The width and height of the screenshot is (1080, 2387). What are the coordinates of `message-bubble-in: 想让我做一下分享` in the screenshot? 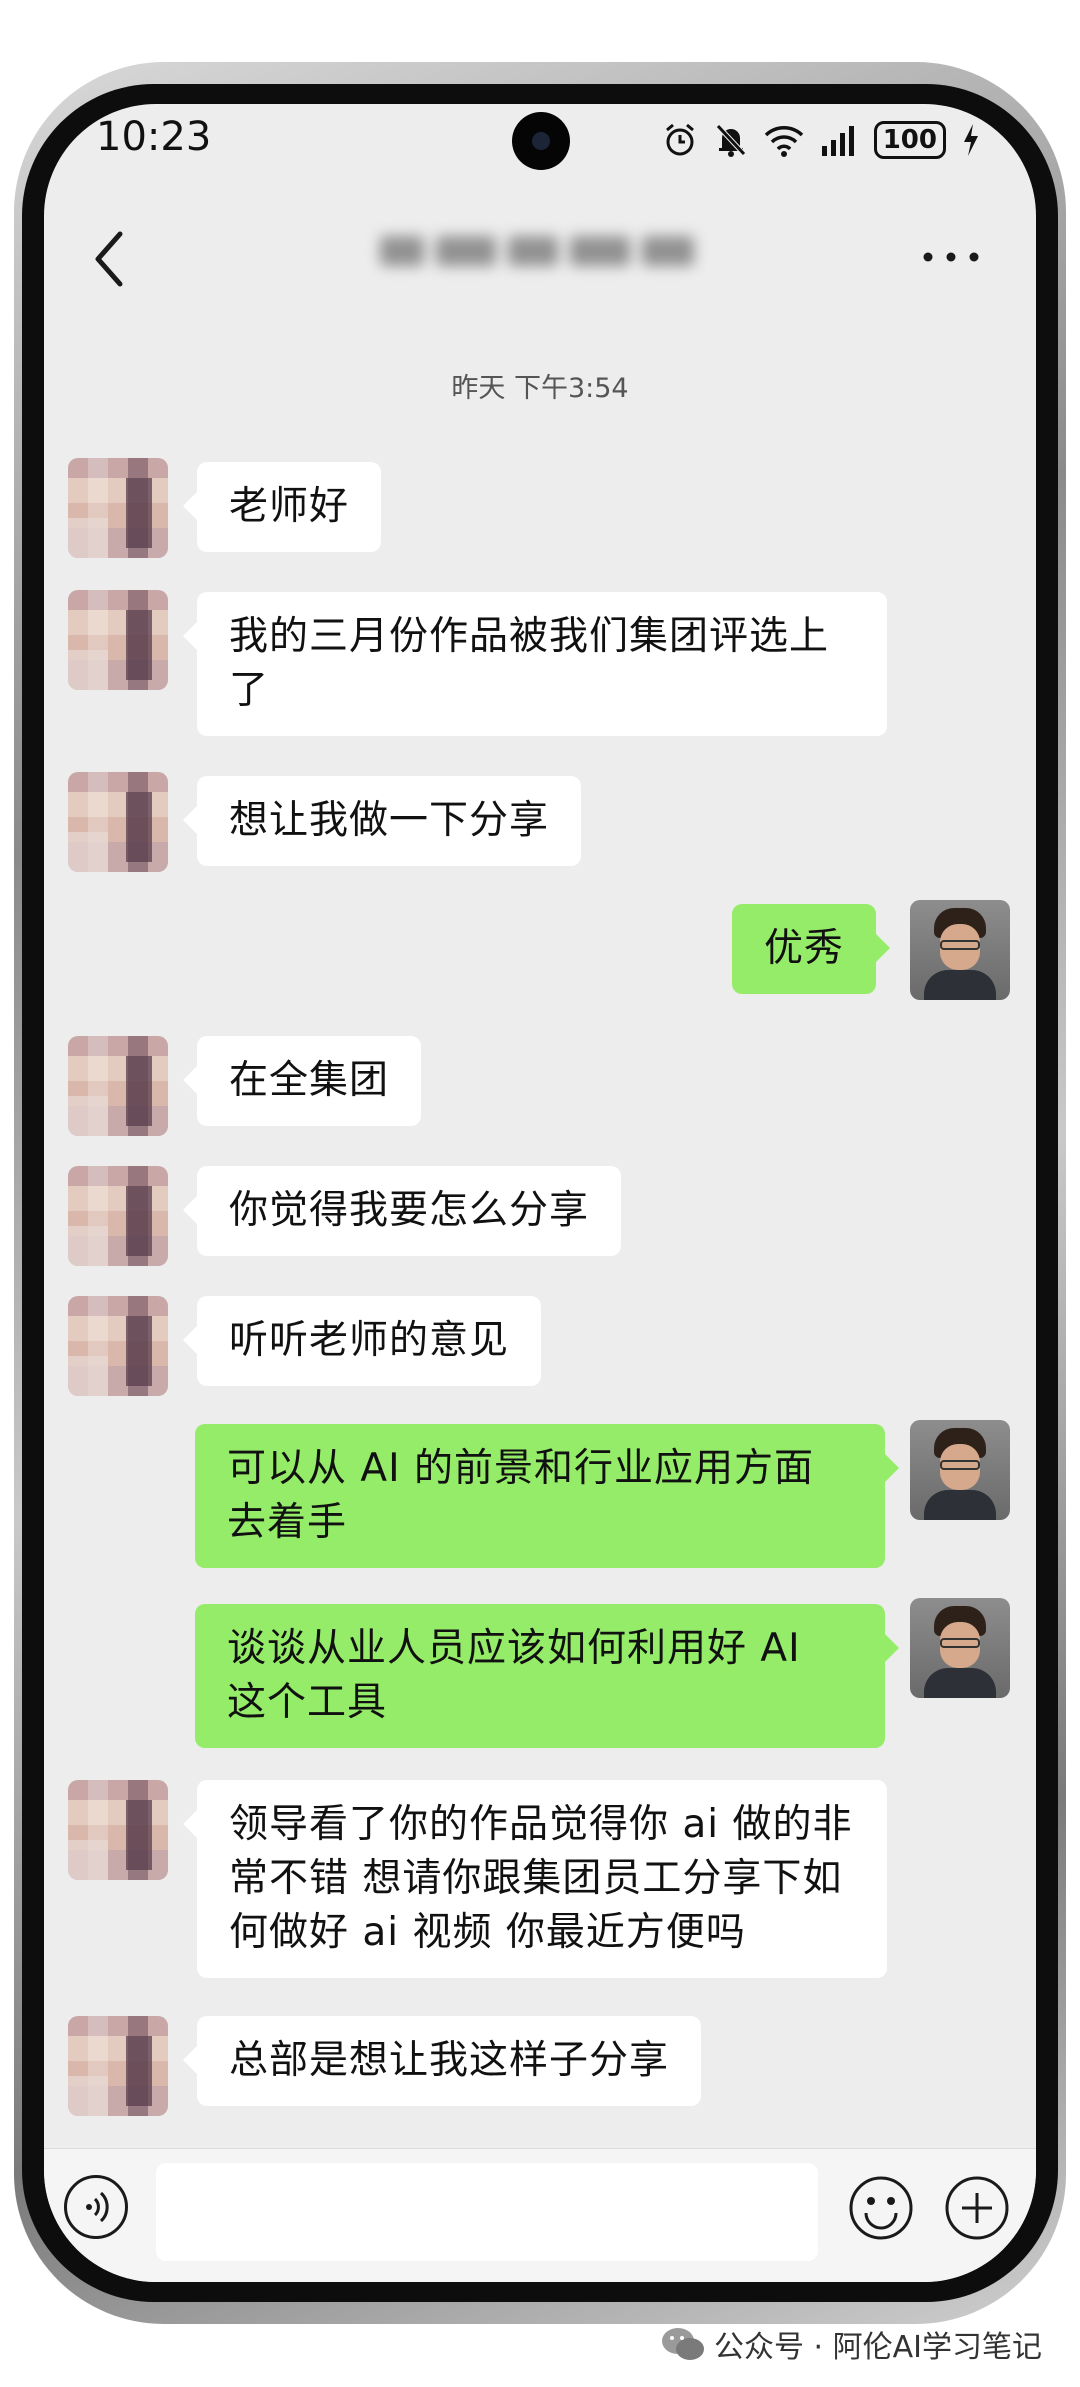 It's located at (382, 821).